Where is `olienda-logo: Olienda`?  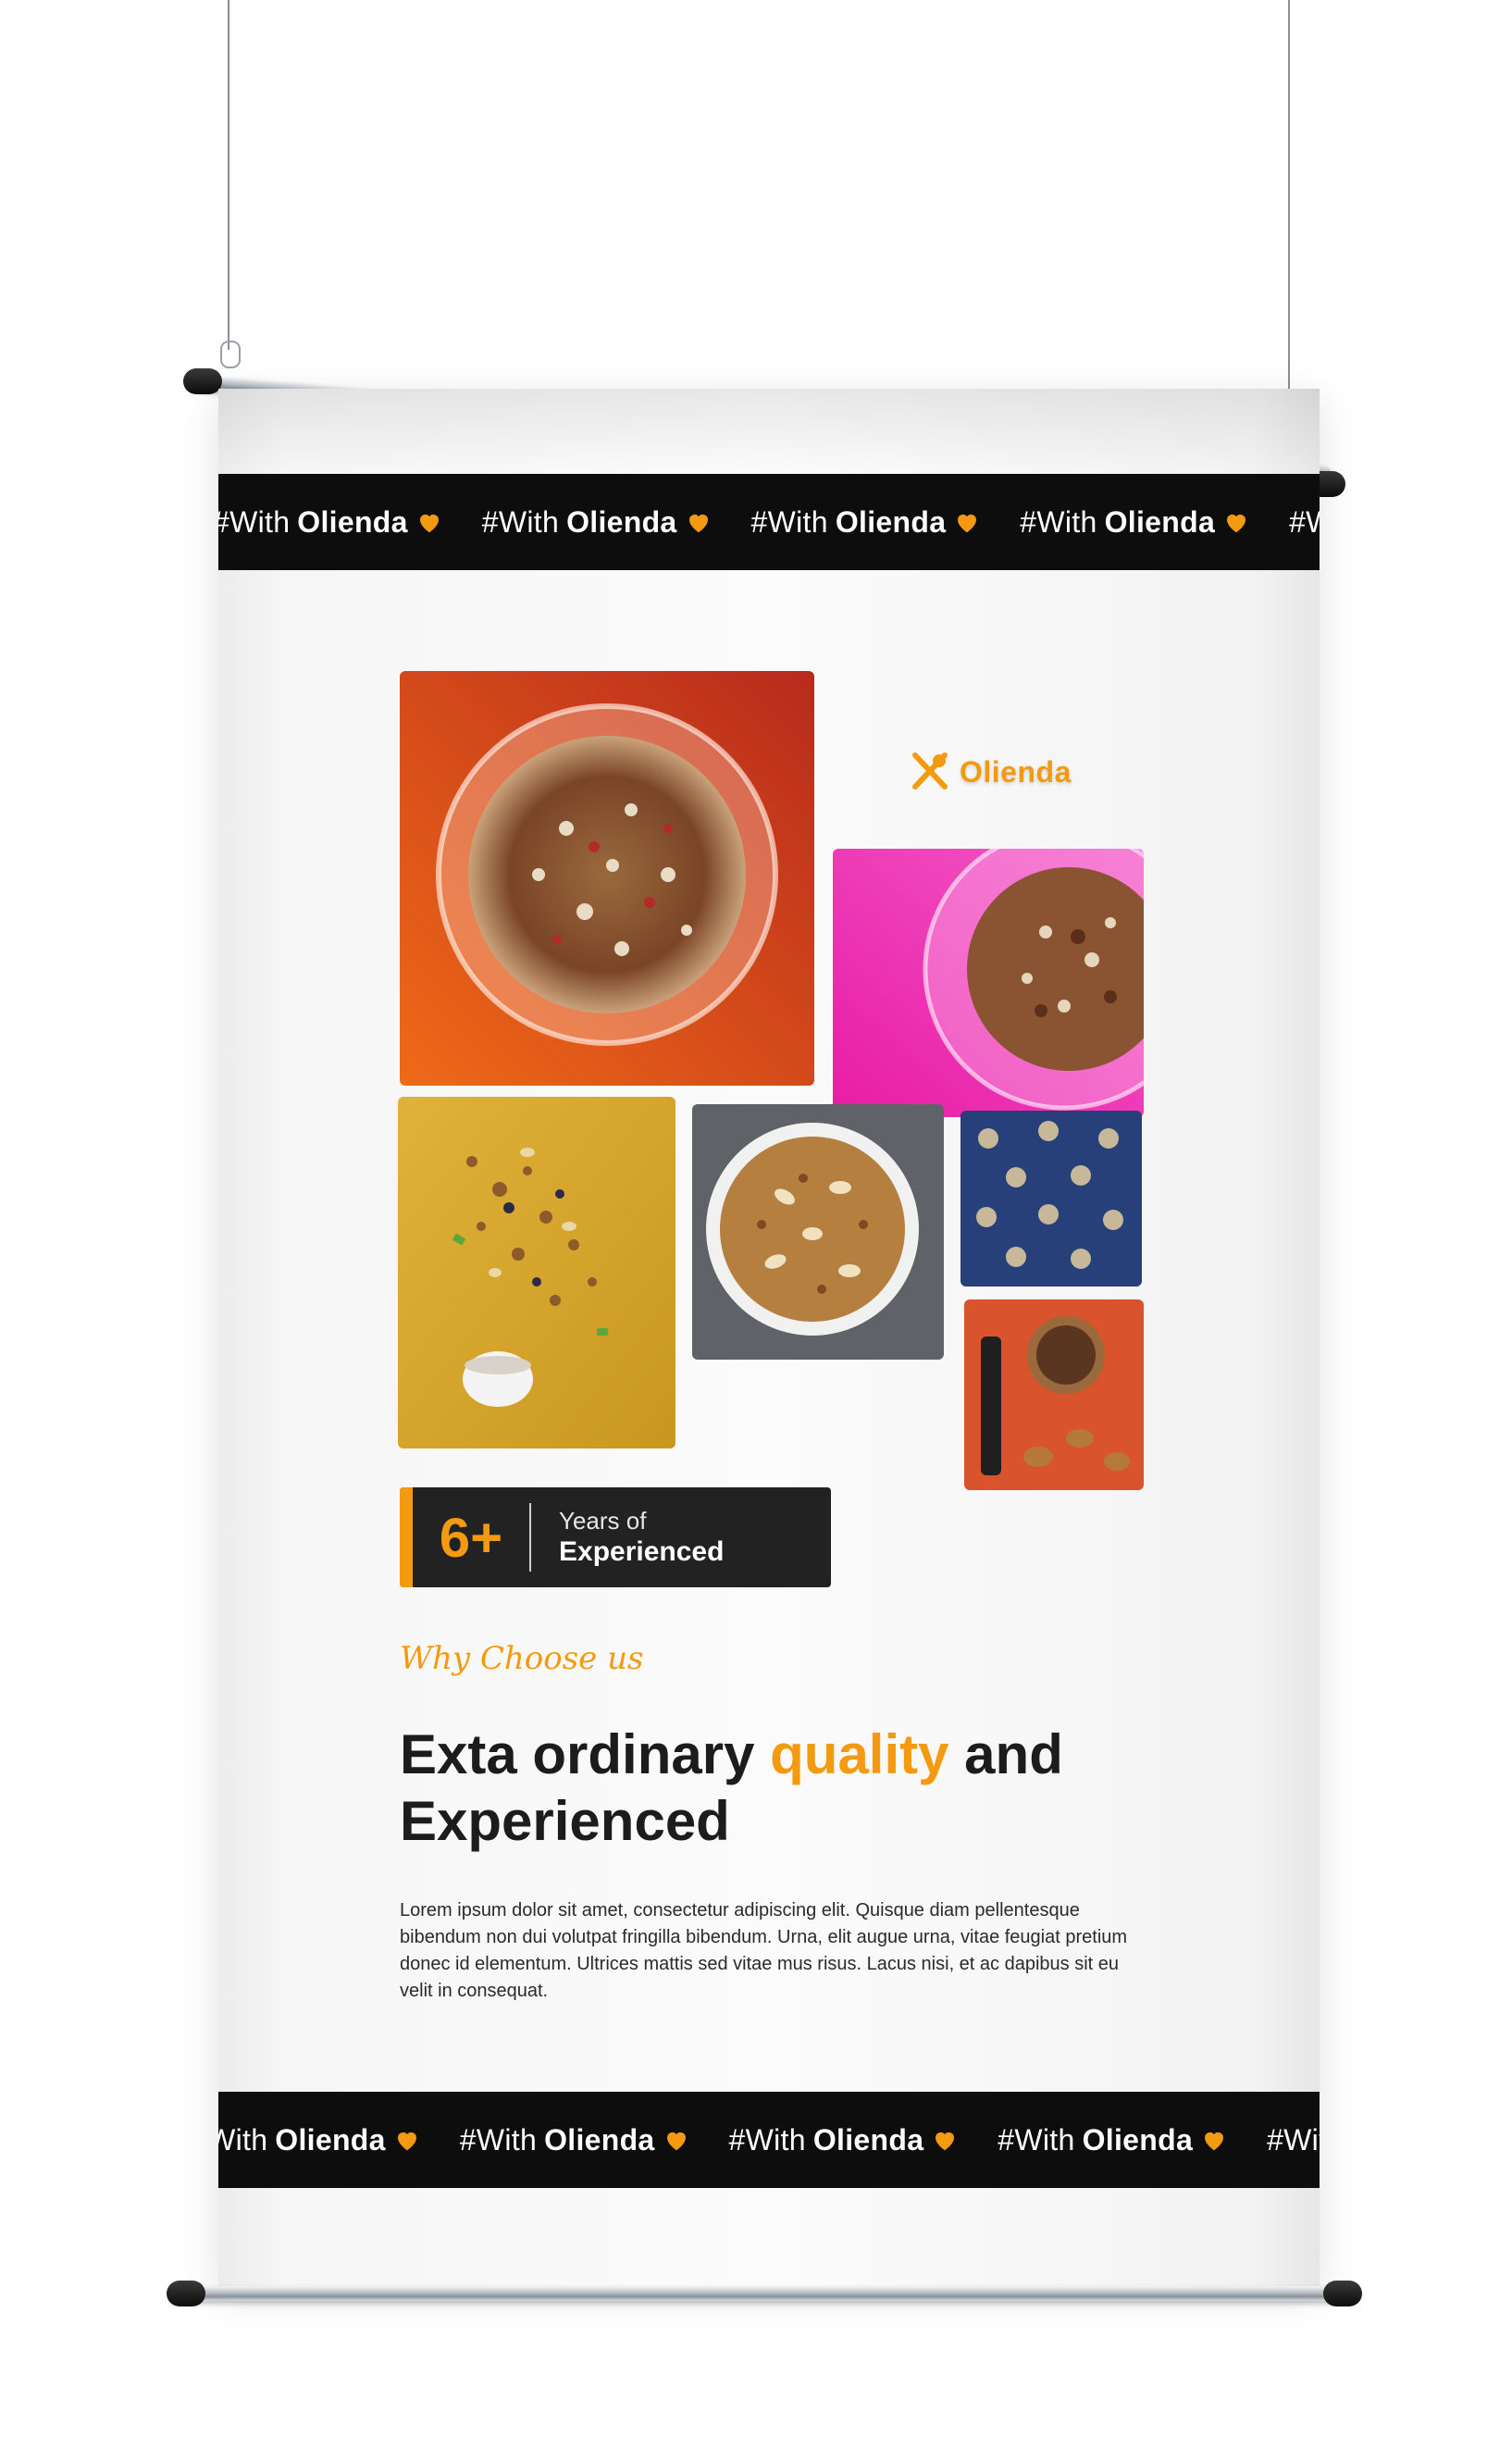 olienda-logo: Olienda is located at coordinates (991, 772).